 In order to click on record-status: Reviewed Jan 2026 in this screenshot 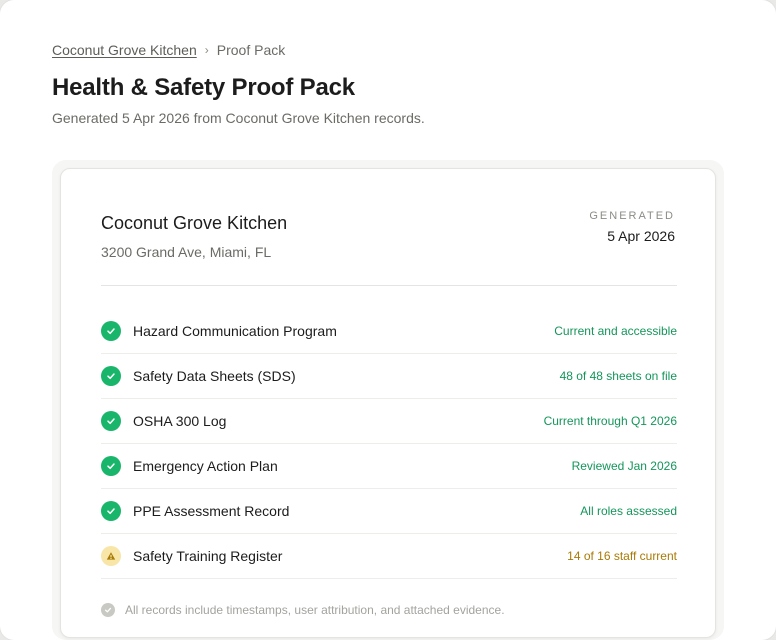, I will do `click(624, 466)`.